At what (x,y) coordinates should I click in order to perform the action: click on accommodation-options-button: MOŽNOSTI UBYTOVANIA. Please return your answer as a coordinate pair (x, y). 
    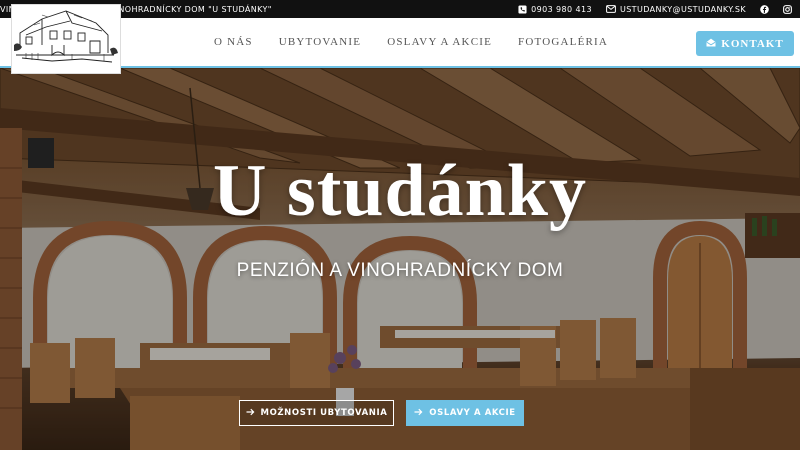
    Looking at the image, I should click on (316, 413).